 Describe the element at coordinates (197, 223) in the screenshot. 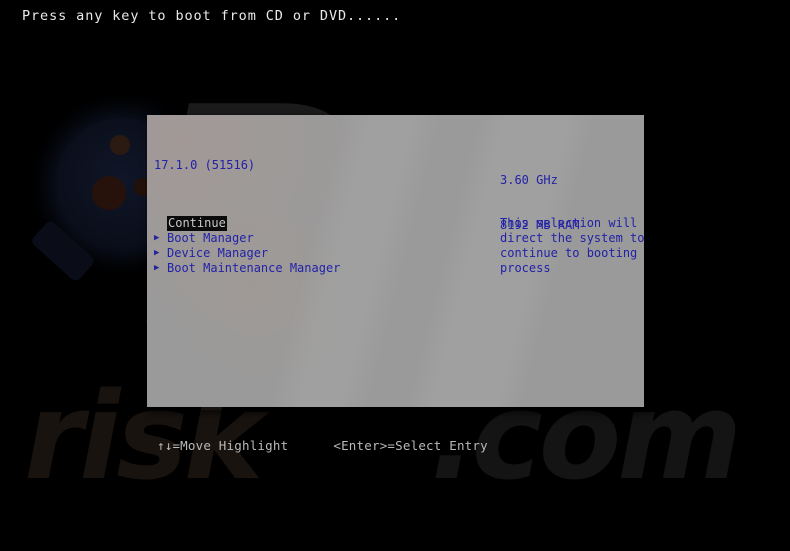

I see `menu-item-label: Continue` at that location.